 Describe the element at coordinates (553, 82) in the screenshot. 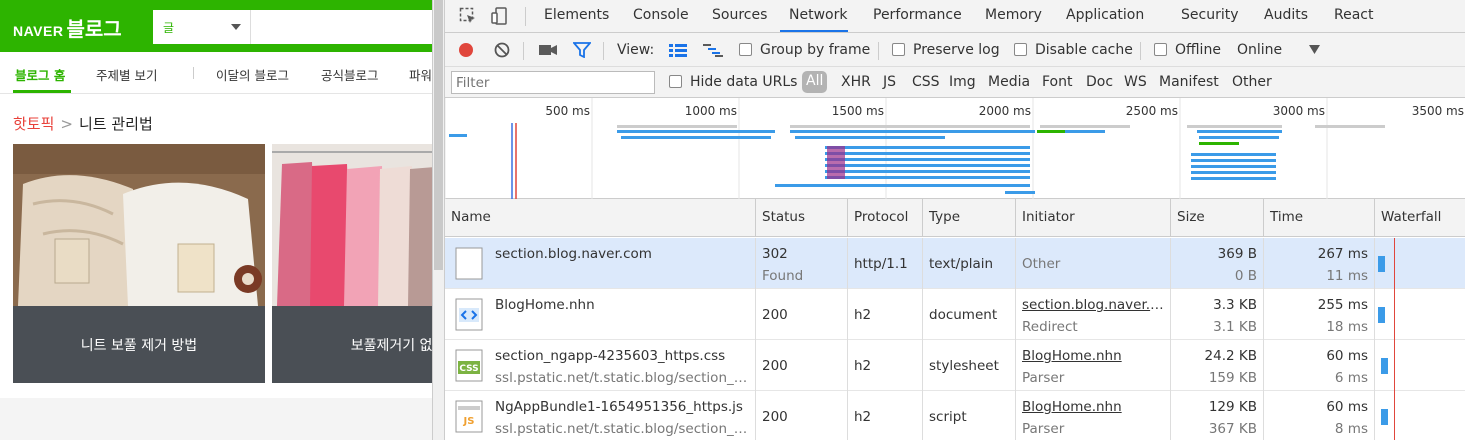

I see `filter-input` at that location.